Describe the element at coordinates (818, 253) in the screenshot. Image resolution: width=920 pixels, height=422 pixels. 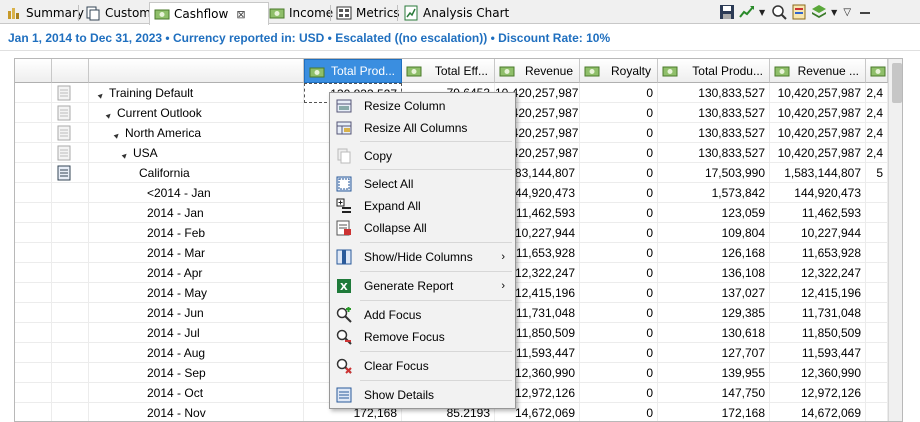
I see `value-cell: 11,653,928` at that location.